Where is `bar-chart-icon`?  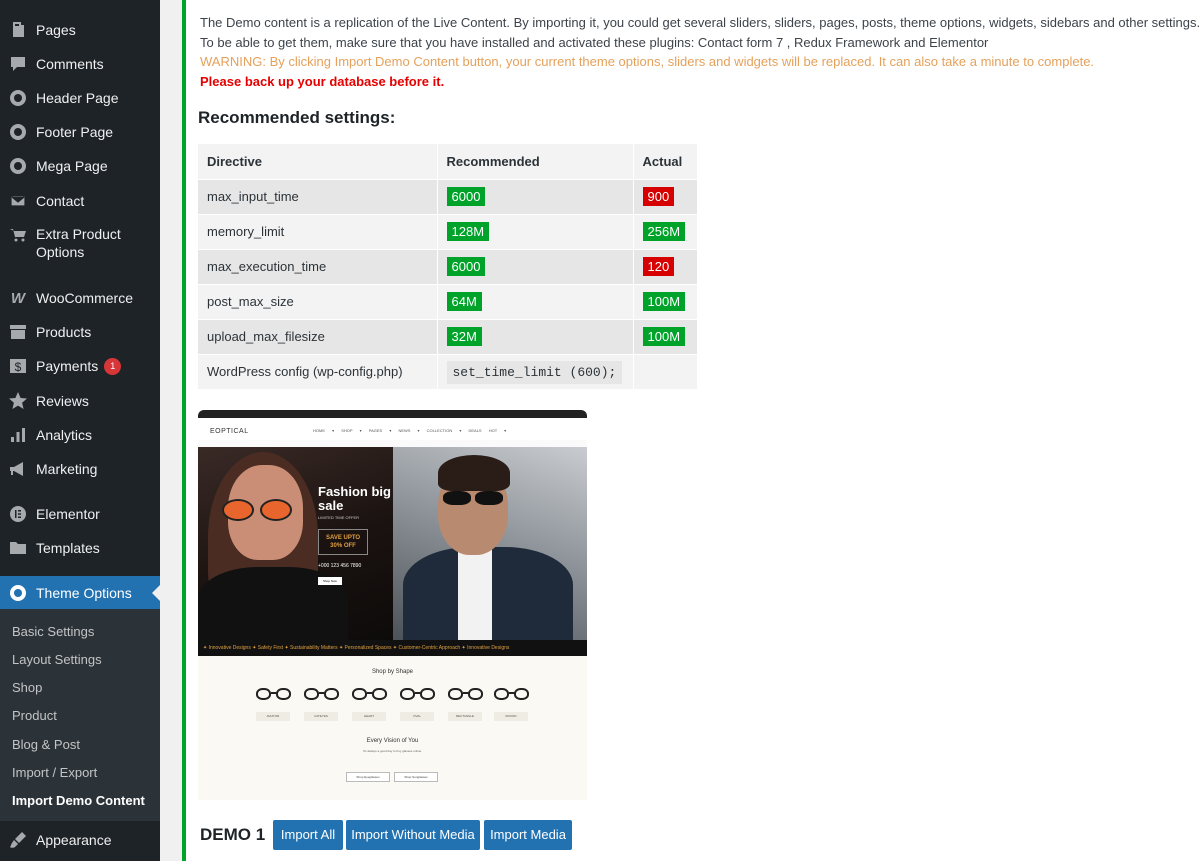
bar-chart-icon is located at coordinates (18, 435).